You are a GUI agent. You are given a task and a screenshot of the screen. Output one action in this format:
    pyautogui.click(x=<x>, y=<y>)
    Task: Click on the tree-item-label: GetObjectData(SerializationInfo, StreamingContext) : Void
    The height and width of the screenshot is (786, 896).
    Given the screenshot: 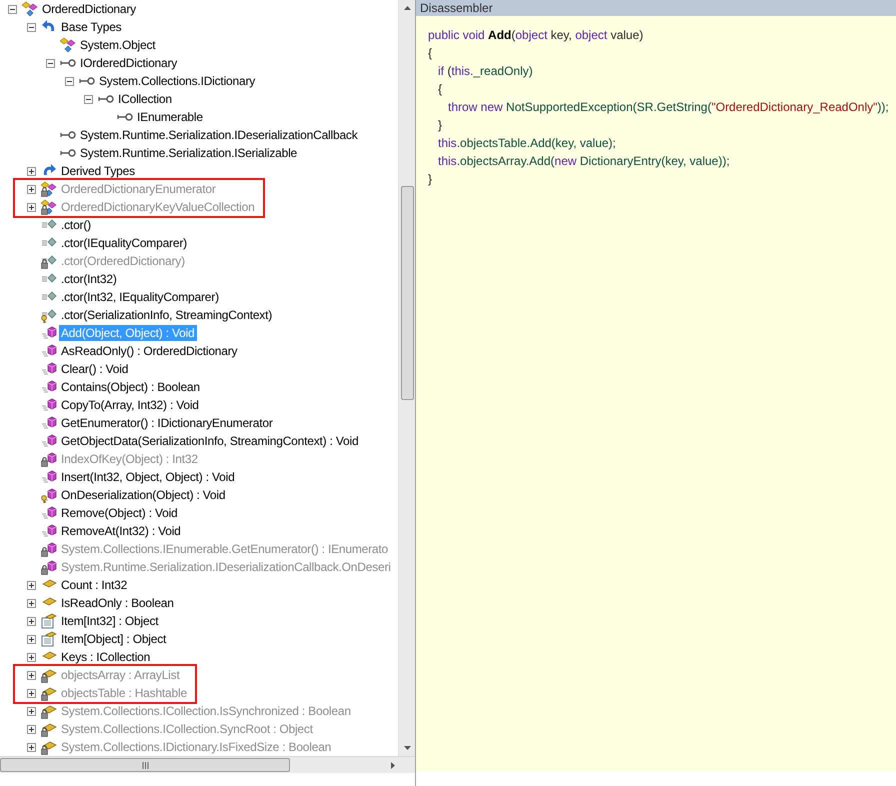 What is the action you would take?
    pyautogui.click(x=209, y=441)
    